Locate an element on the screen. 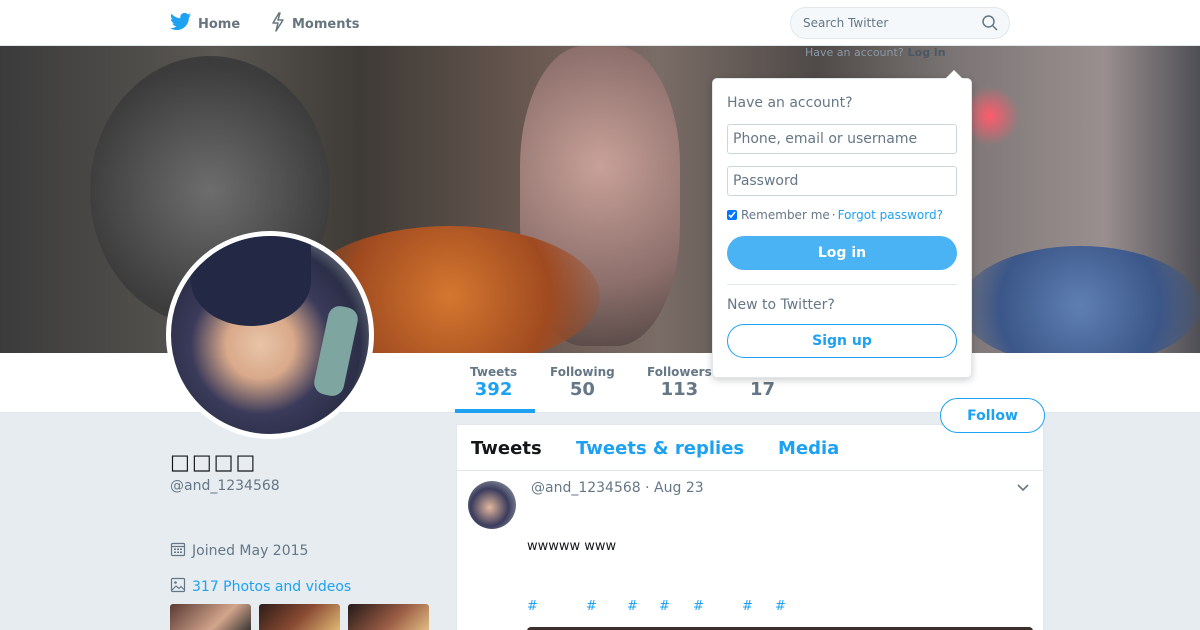 The image size is (1200, 630). search-icon is located at coordinates (990, 25).